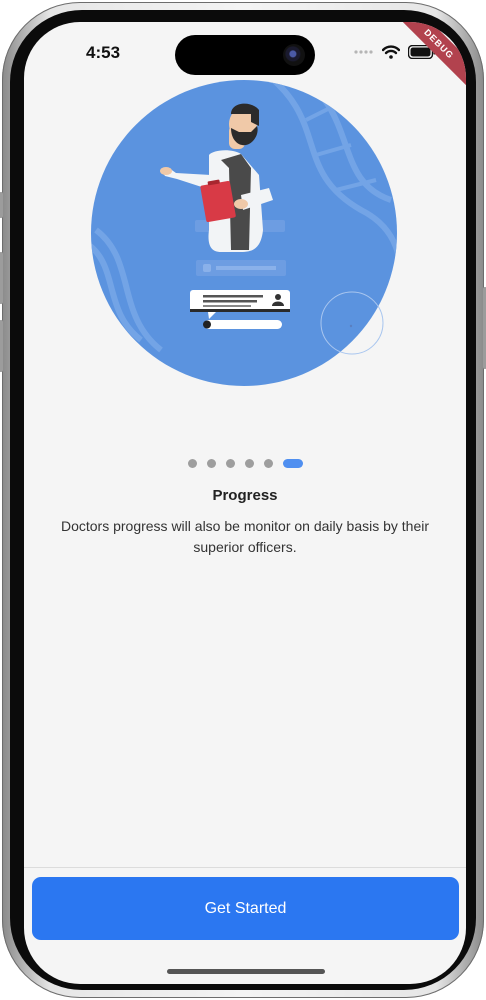  What do you see at coordinates (245, 867) in the screenshot?
I see `bottom-divider` at bounding box center [245, 867].